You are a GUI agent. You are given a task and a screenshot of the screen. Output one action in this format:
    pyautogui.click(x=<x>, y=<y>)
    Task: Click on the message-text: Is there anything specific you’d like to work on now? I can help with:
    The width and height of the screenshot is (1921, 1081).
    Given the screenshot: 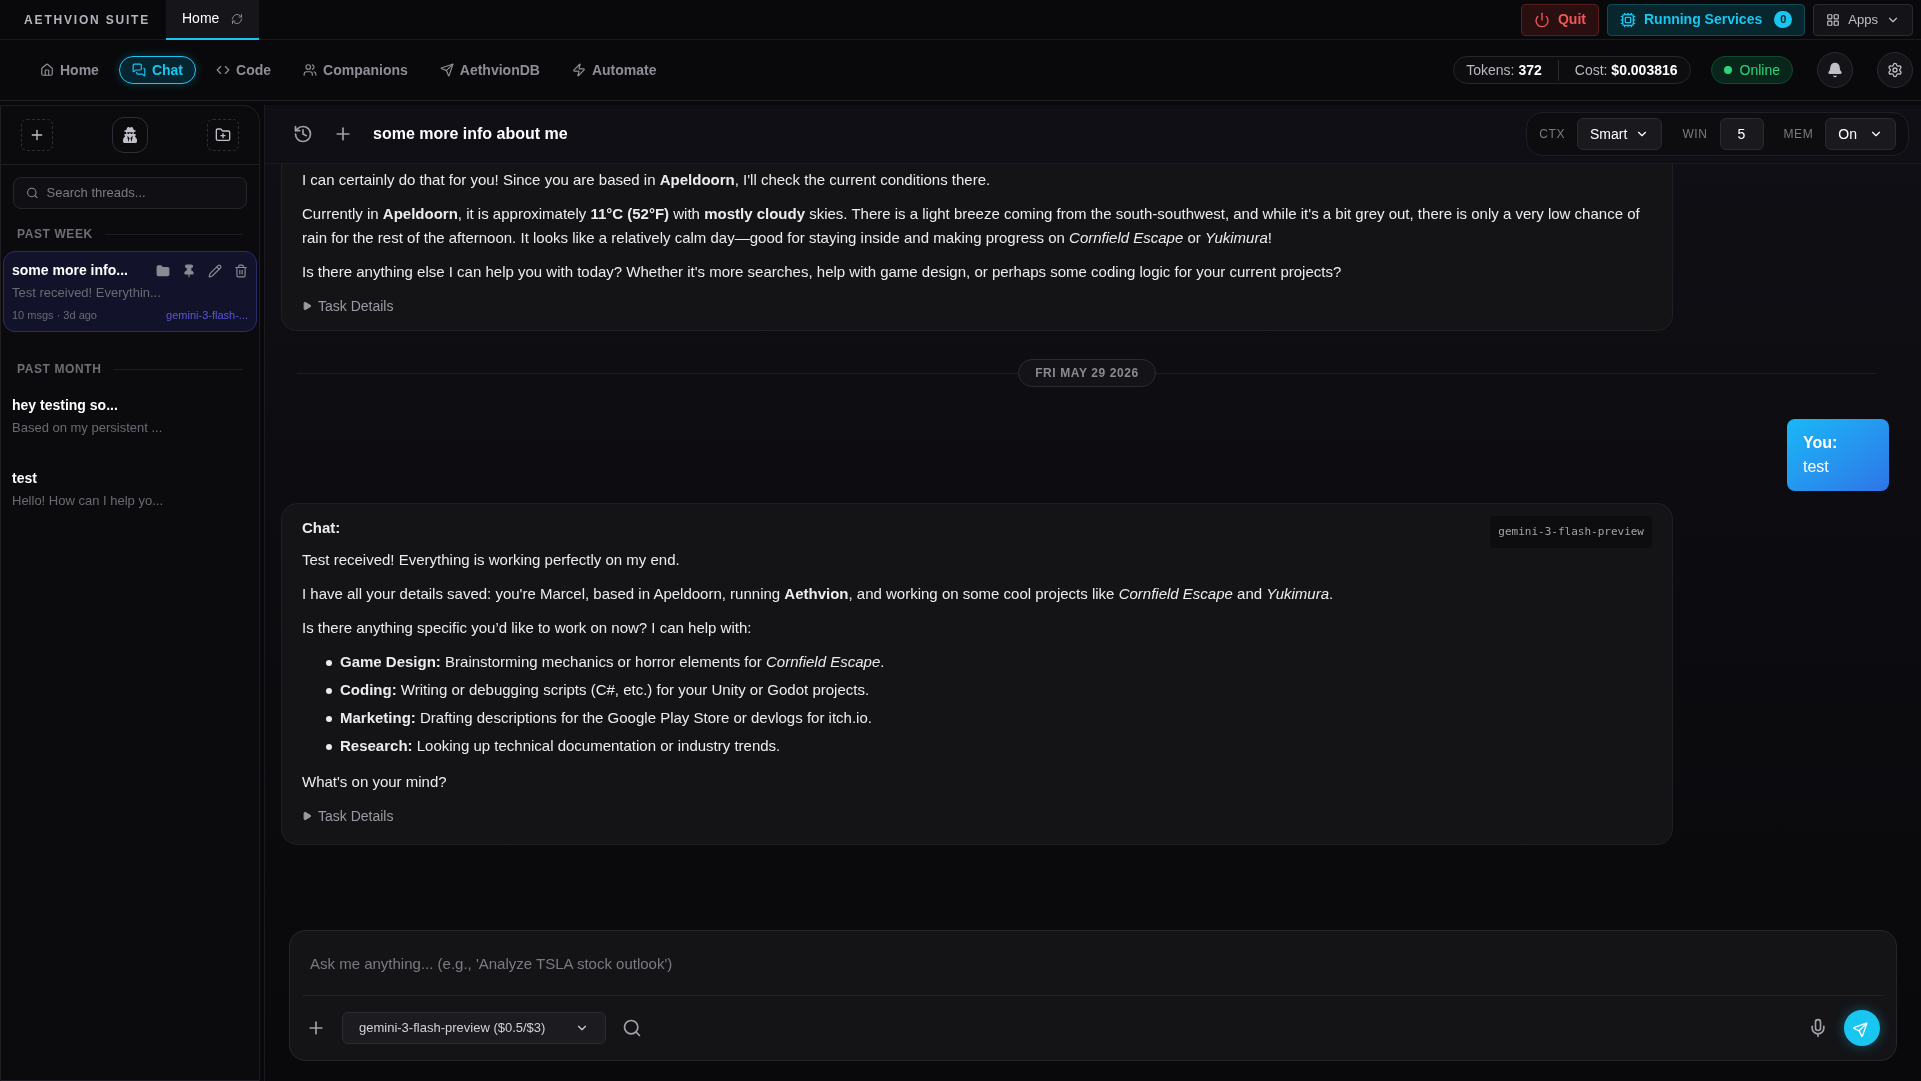 What is the action you would take?
    pyautogui.click(x=527, y=628)
    